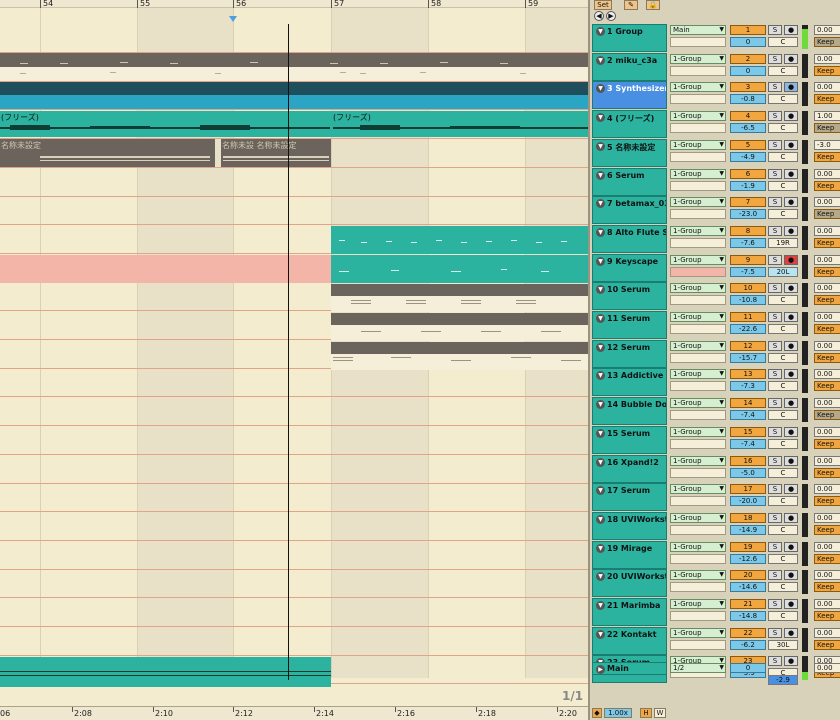 The image size is (840, 720). Describe the element at coordinates (748, 145) in the screenshot. I see `track-activator-button: 5` at that location.